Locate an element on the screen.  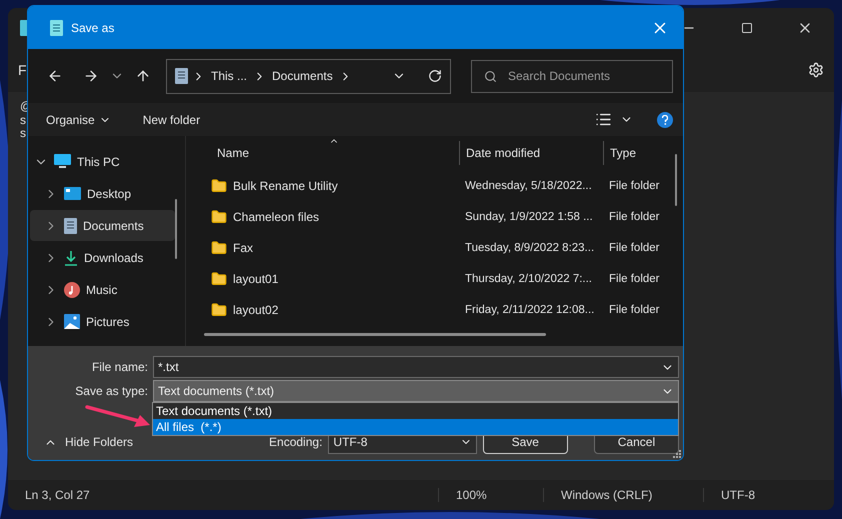
notepad-icon is located at coordinates (56, 28).